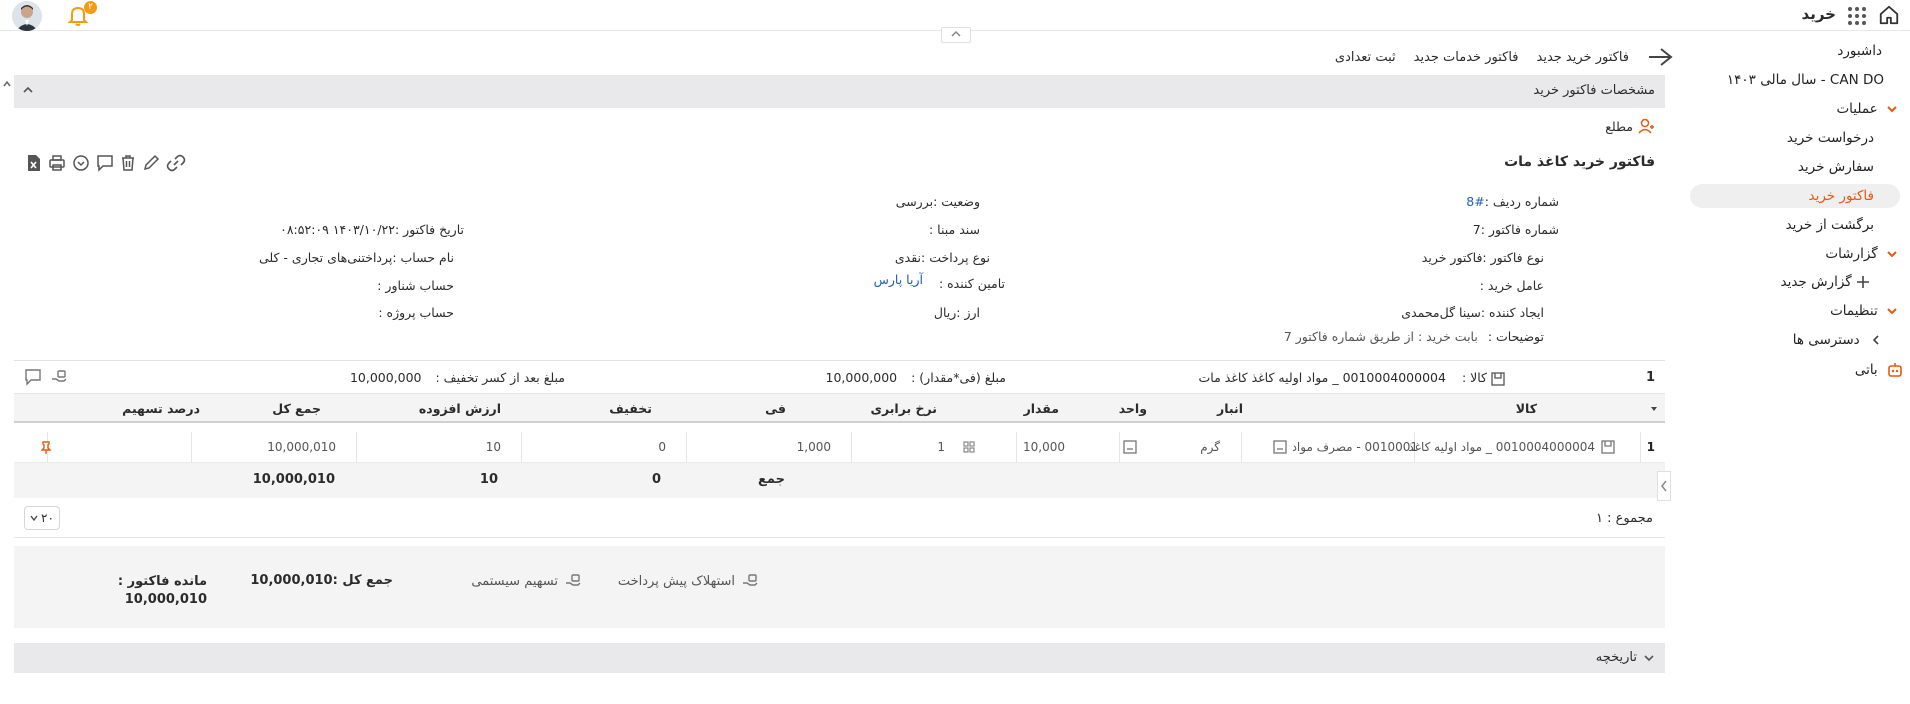 This screenshot has height=704, width=1910. What do you see at coordinates (839, 91) in the screenshot?
I see `invoice-section-header: مشخصات فاکتور خرید` at bounding box center [839, 91].